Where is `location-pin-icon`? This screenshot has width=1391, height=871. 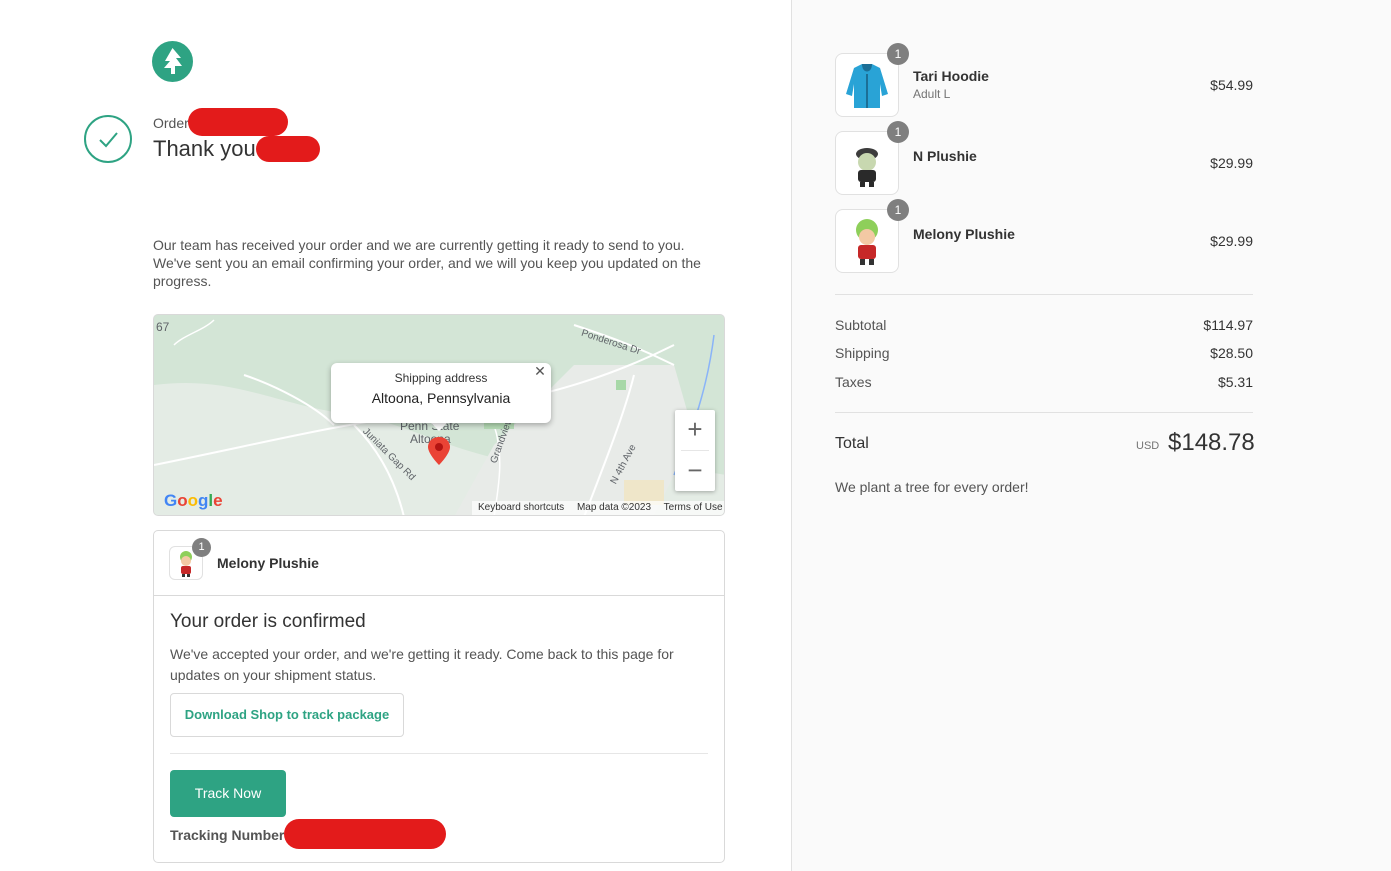
location-pin-icon is located at coordinates (439, 455).